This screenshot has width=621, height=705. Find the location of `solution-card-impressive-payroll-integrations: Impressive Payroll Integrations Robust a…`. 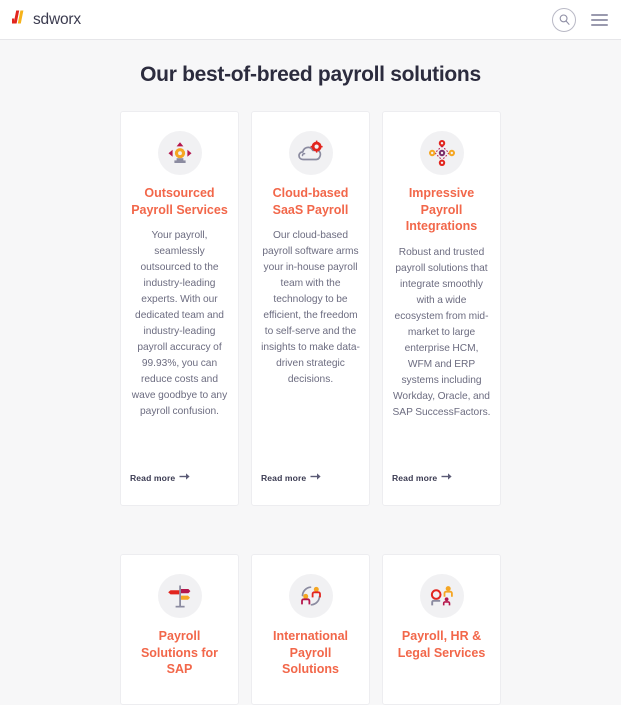

solution-card-impressive-payroll-integrations: Impressive Payroll Integrations Robust a… is located at coordinates (441, 308).